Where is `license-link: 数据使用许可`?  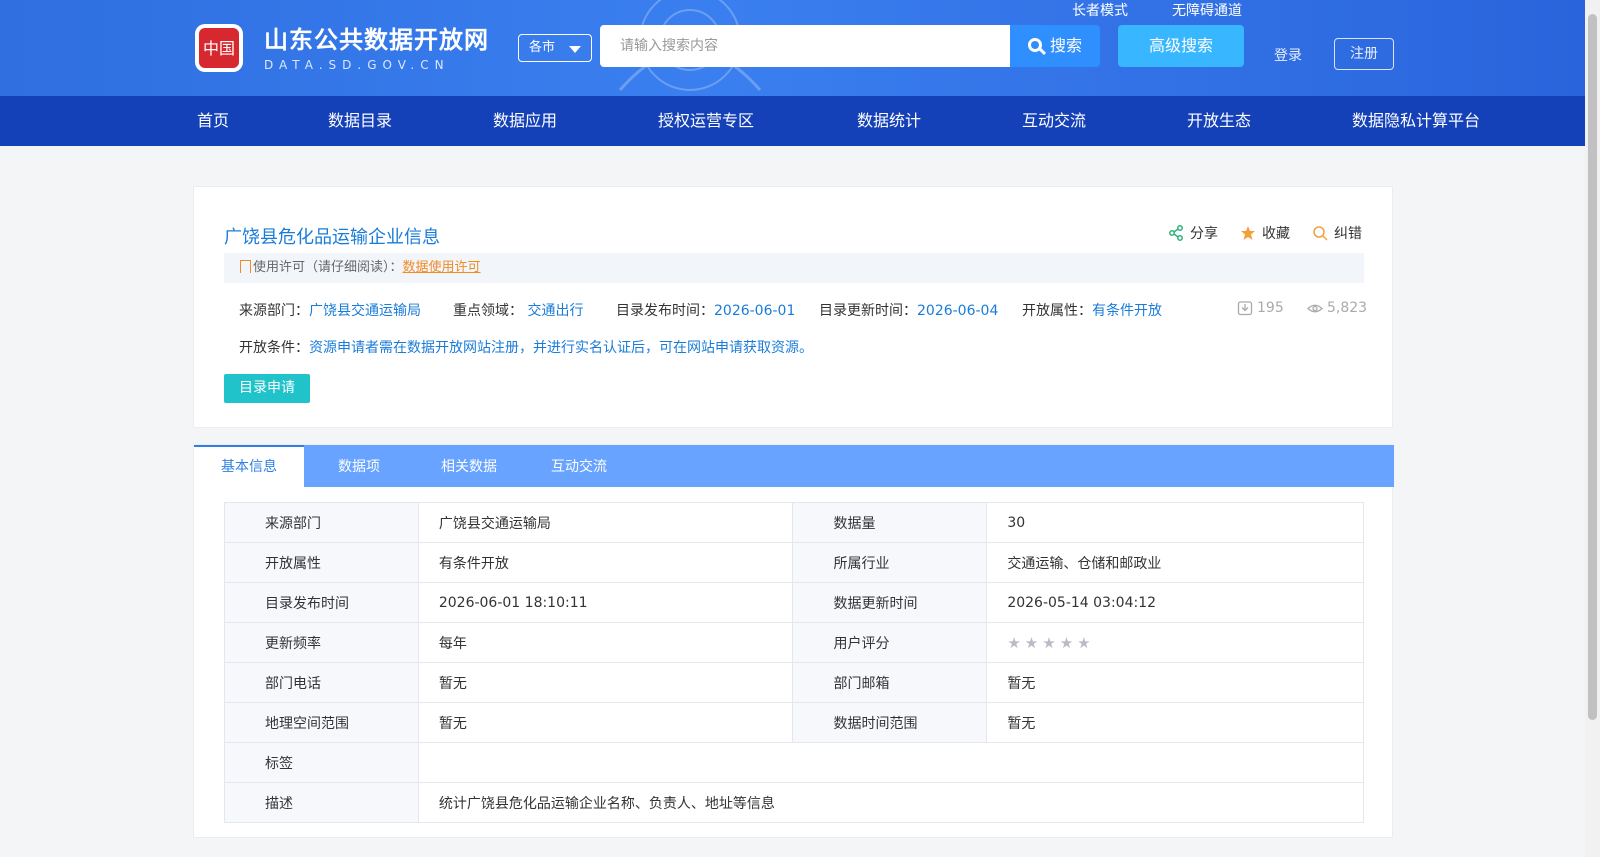
license-link: 数据使用许可 is located at coordinates (442, 267).